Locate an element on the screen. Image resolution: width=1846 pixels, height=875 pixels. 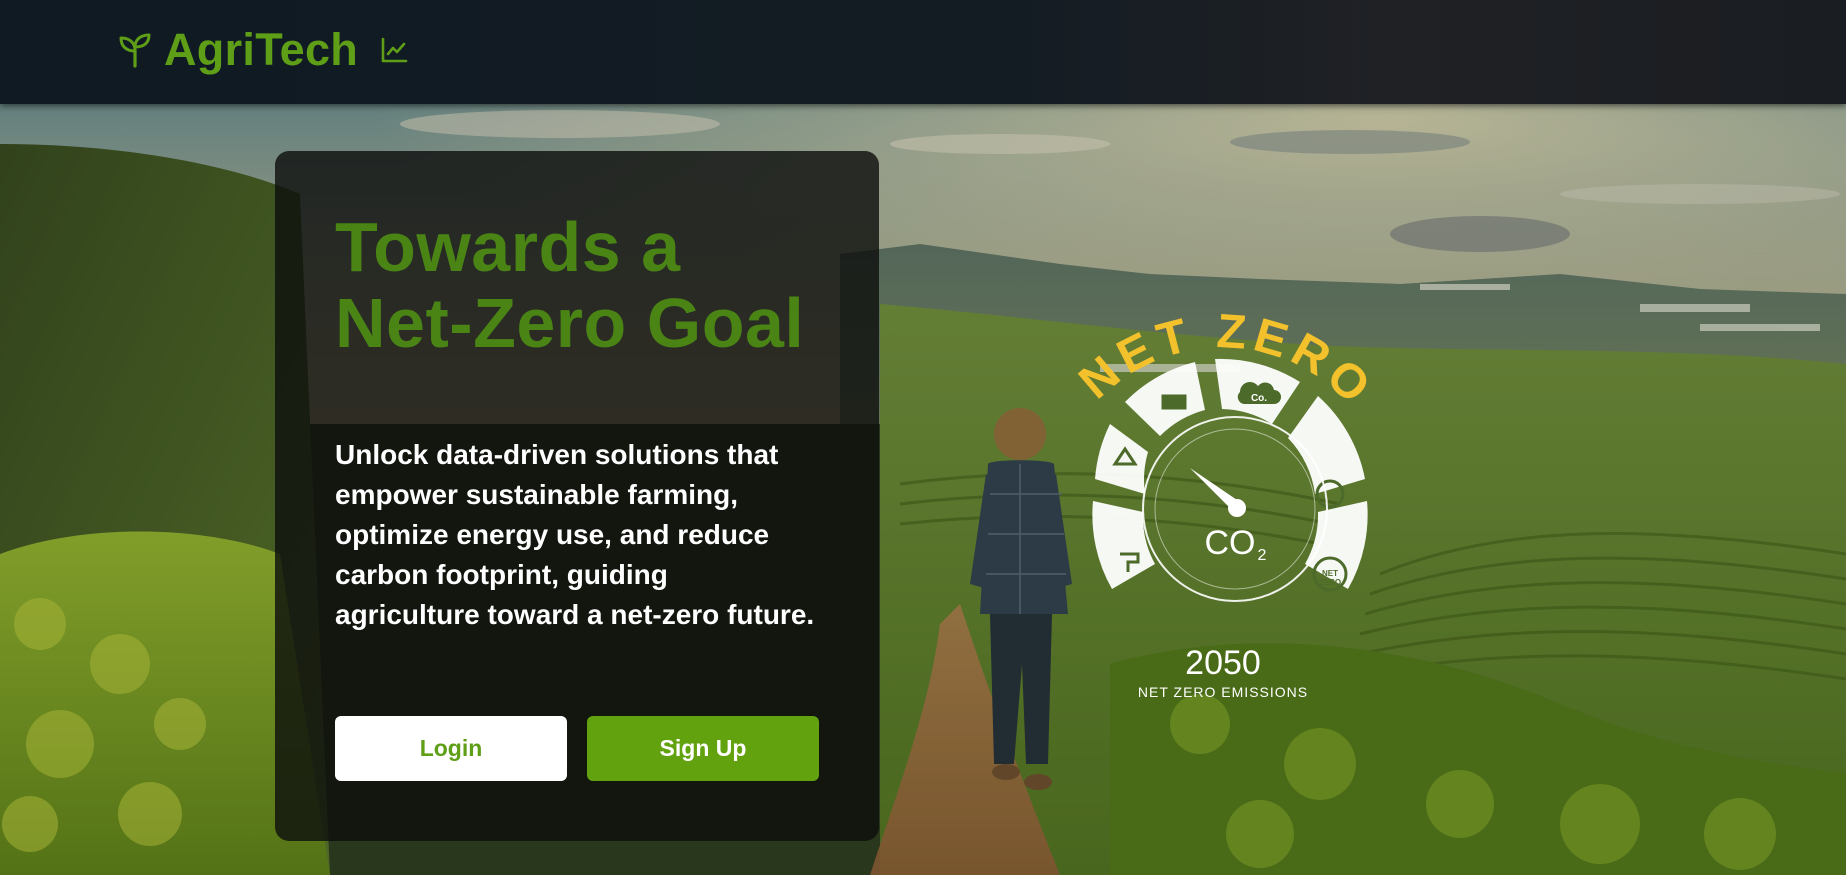
signup-button: Sign Up is located at coordinates (703, 748).